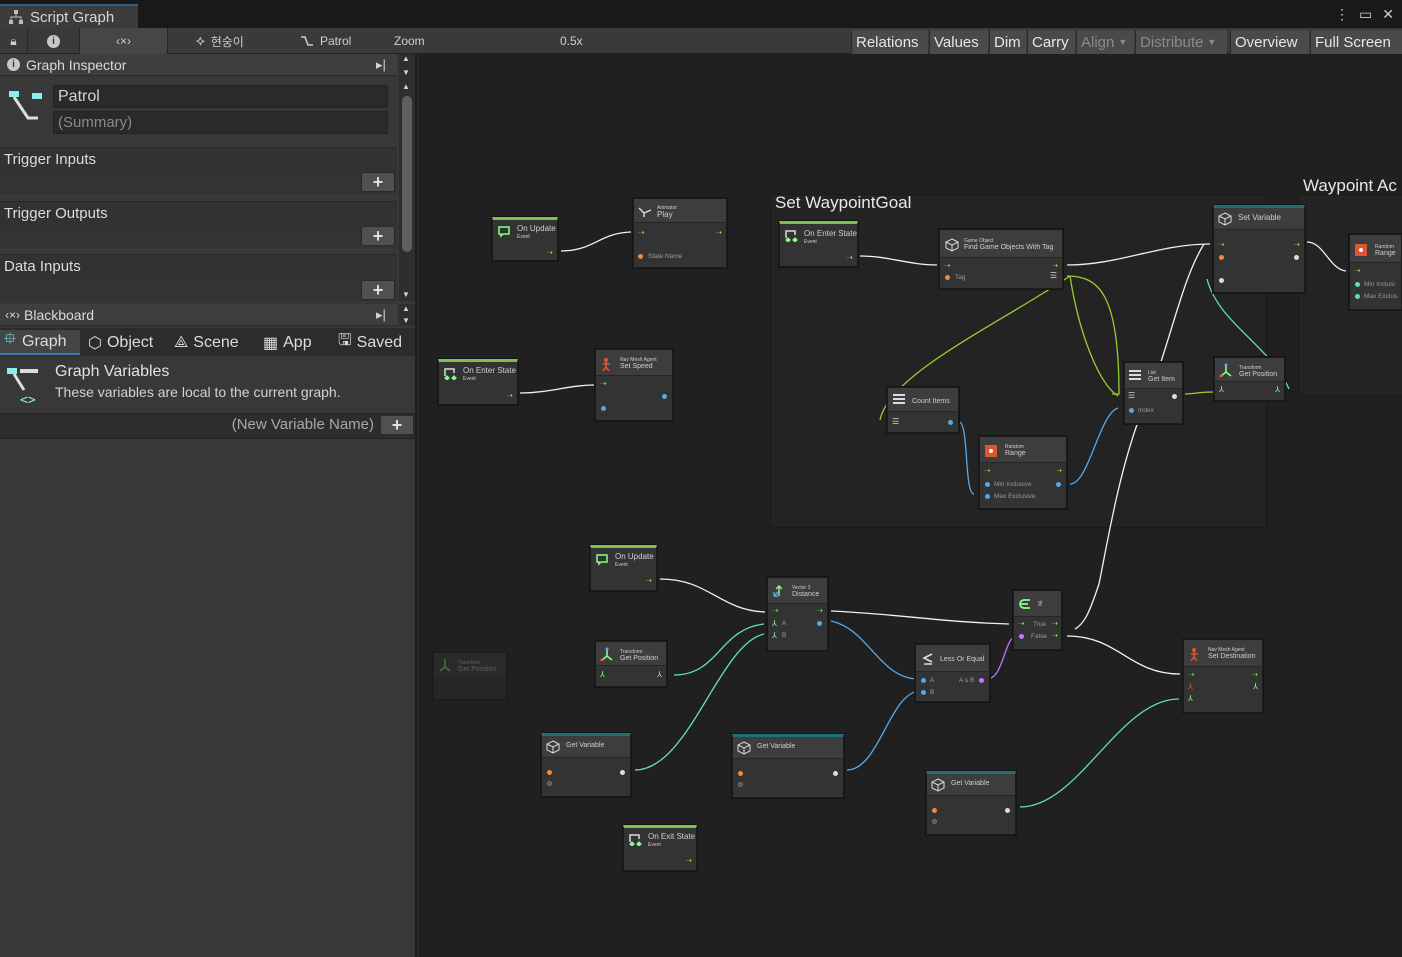 This screenshot has height=957, width=1402. Describe the element at coordinates (325, 41) in the screenshot. I see `breadcrumb-patrol: Patrol` at that location.